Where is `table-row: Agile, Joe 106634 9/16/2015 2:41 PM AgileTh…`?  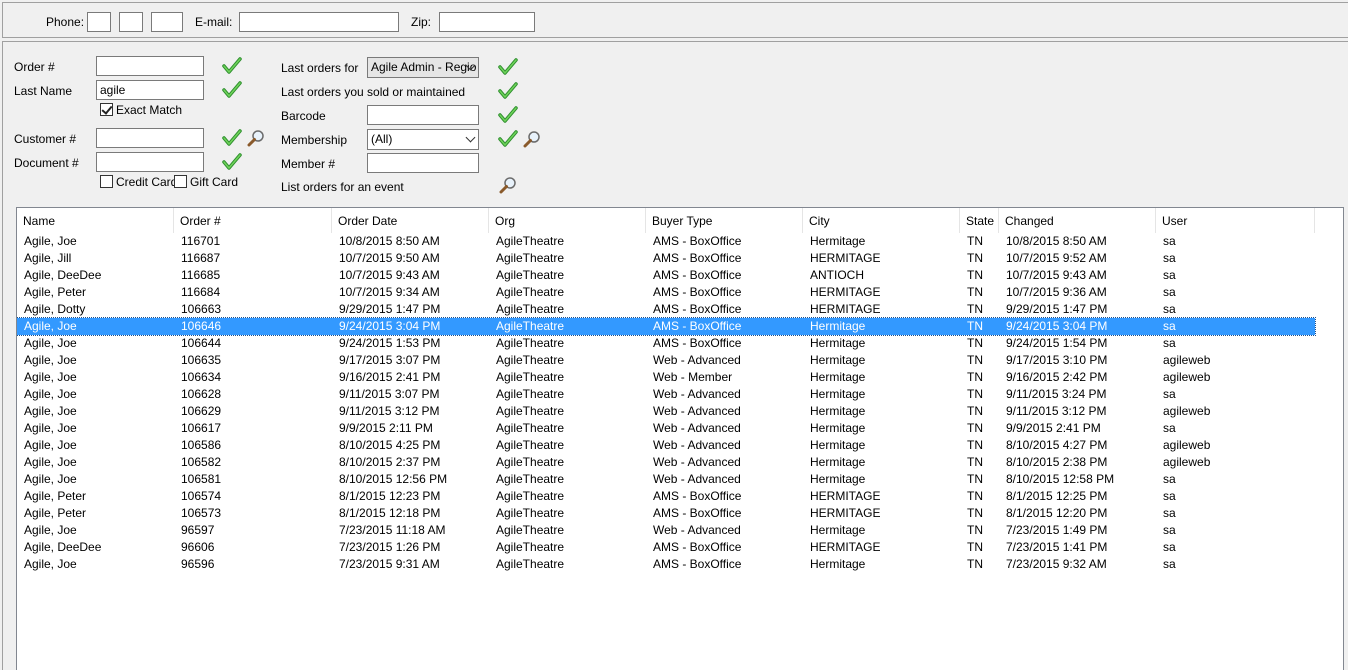
table-row: Agile, Joe 106634 9/16/2015 2:41 PM AgileTh… is located at coordinates (666, 377).